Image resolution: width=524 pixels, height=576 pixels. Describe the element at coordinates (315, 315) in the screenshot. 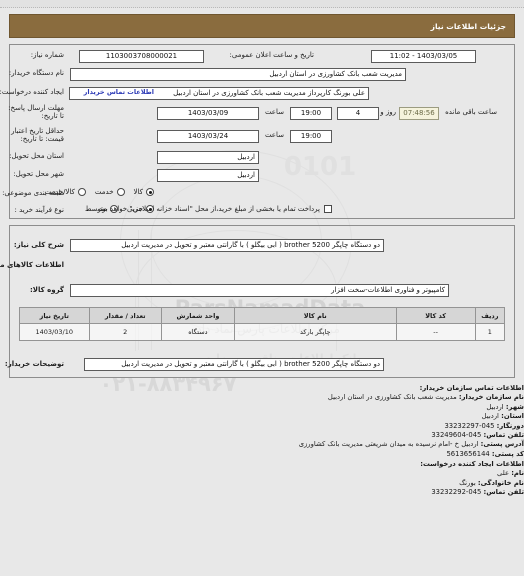

I see `th-goods-name: نام کالا` at that location.